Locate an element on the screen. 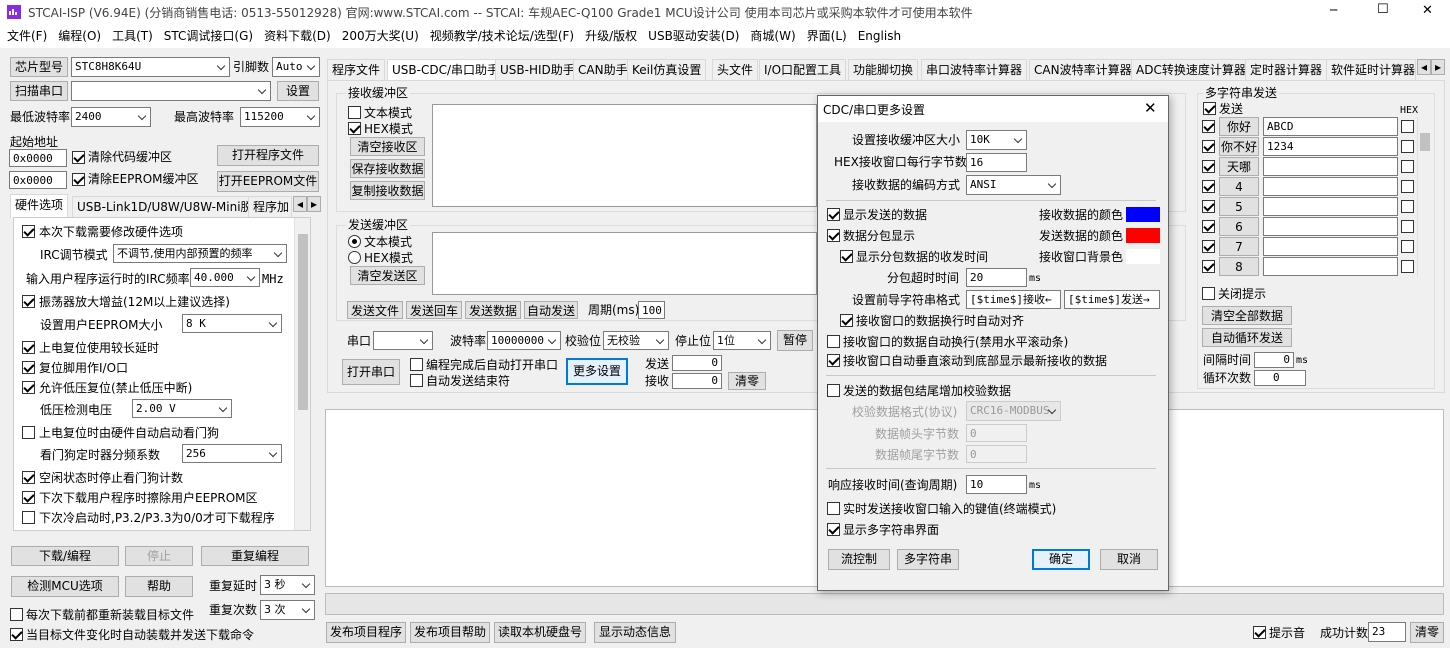 This screenshot has height=648, width=1450. reload-checkbox is located at coordinates (16, 614).